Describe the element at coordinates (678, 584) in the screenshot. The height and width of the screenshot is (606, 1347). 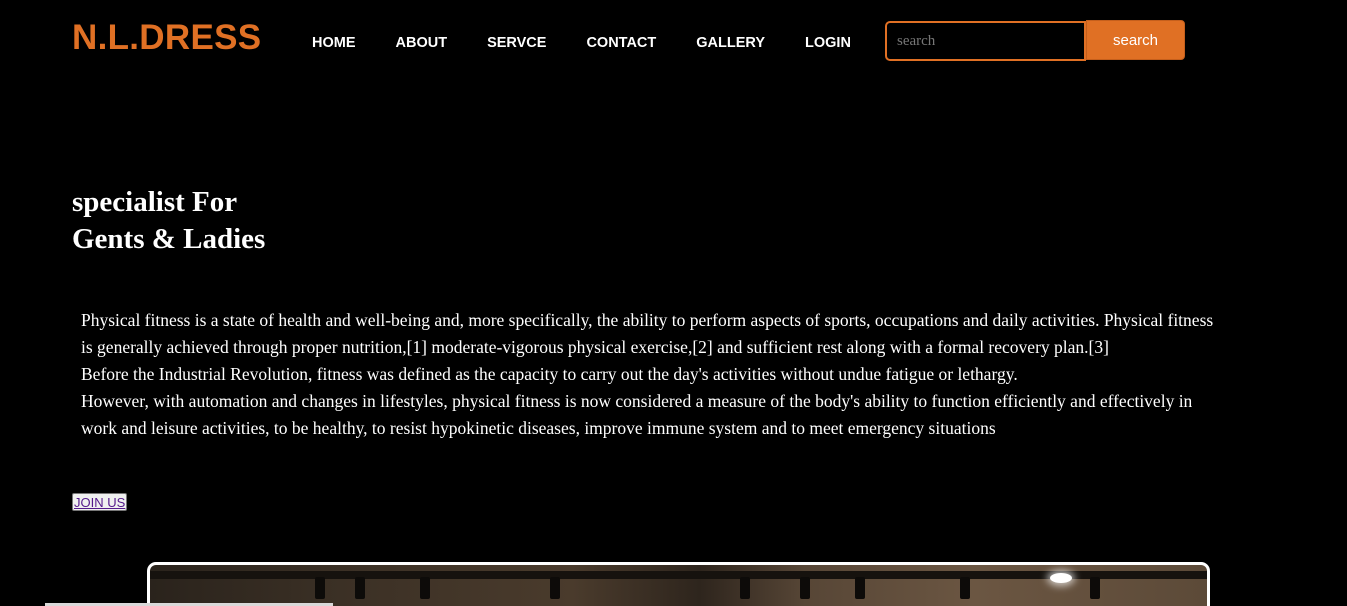
I see `gym-interior-image` at that location.